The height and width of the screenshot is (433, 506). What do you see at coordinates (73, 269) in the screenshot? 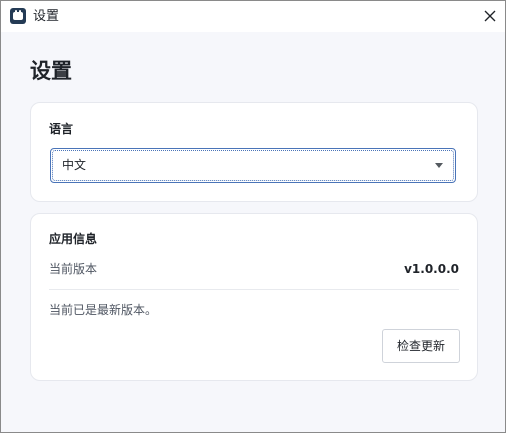
I see `version-label: 当前版本` at bounding box center [73, 269].